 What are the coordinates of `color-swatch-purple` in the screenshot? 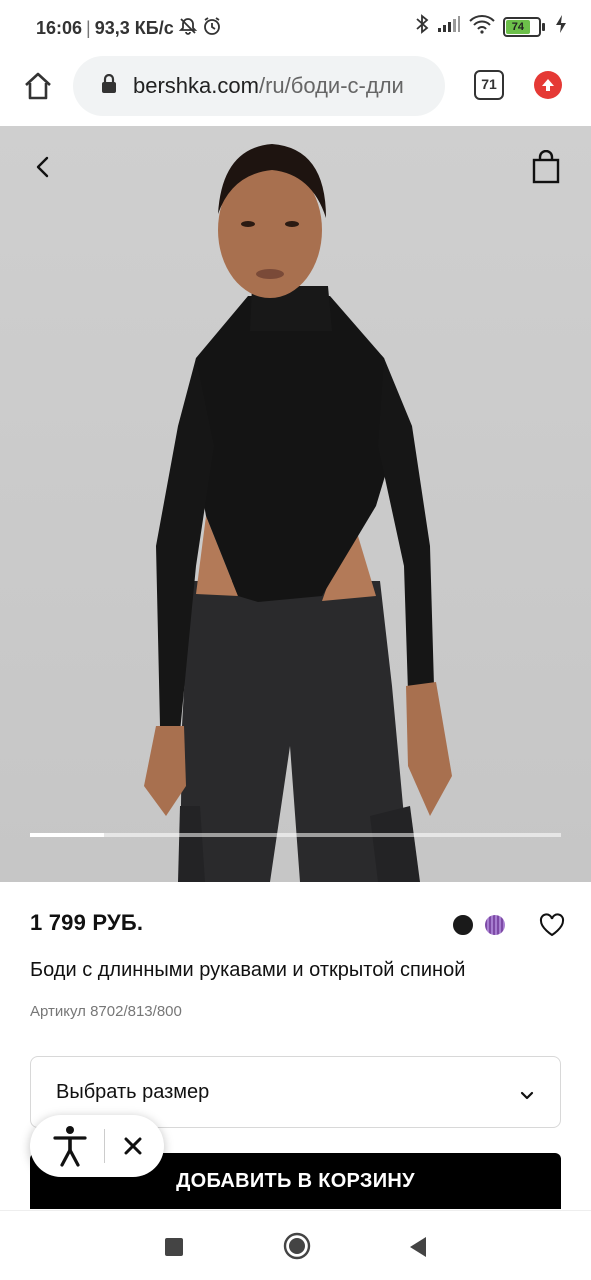 It's located at (495, 925).